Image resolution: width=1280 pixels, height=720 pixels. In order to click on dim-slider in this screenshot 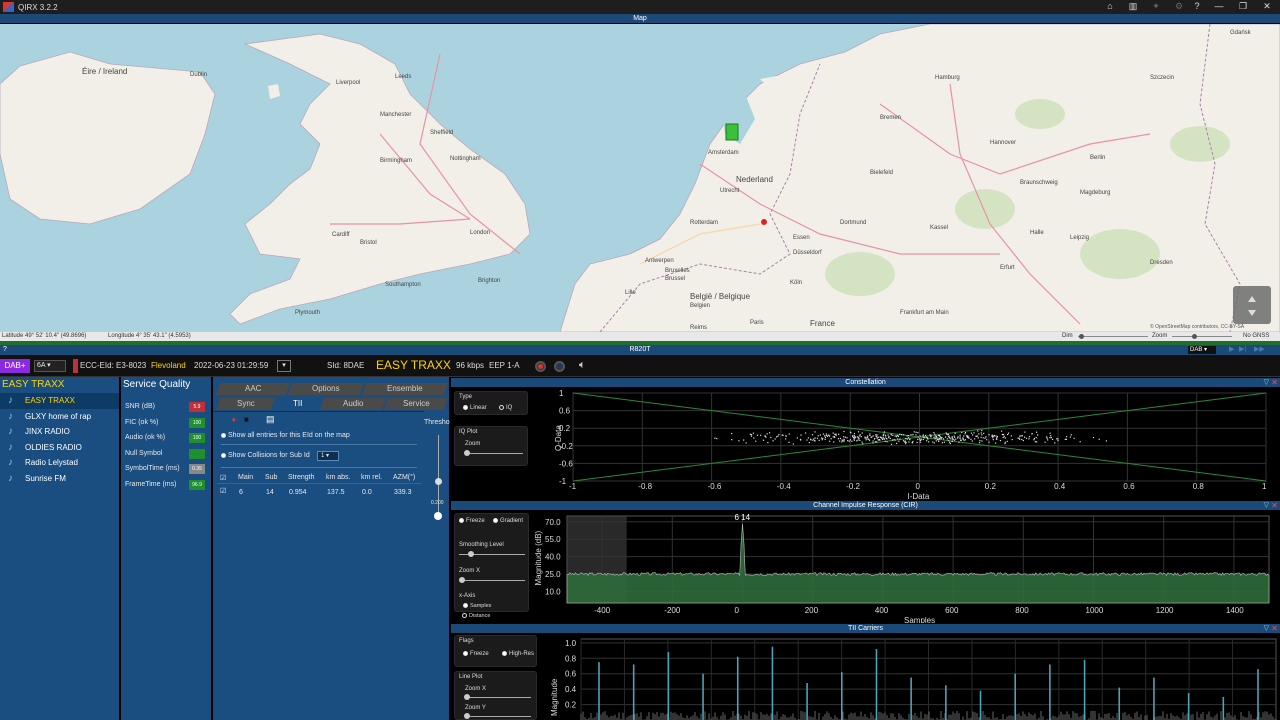, I will do `click(1113, 336)`.